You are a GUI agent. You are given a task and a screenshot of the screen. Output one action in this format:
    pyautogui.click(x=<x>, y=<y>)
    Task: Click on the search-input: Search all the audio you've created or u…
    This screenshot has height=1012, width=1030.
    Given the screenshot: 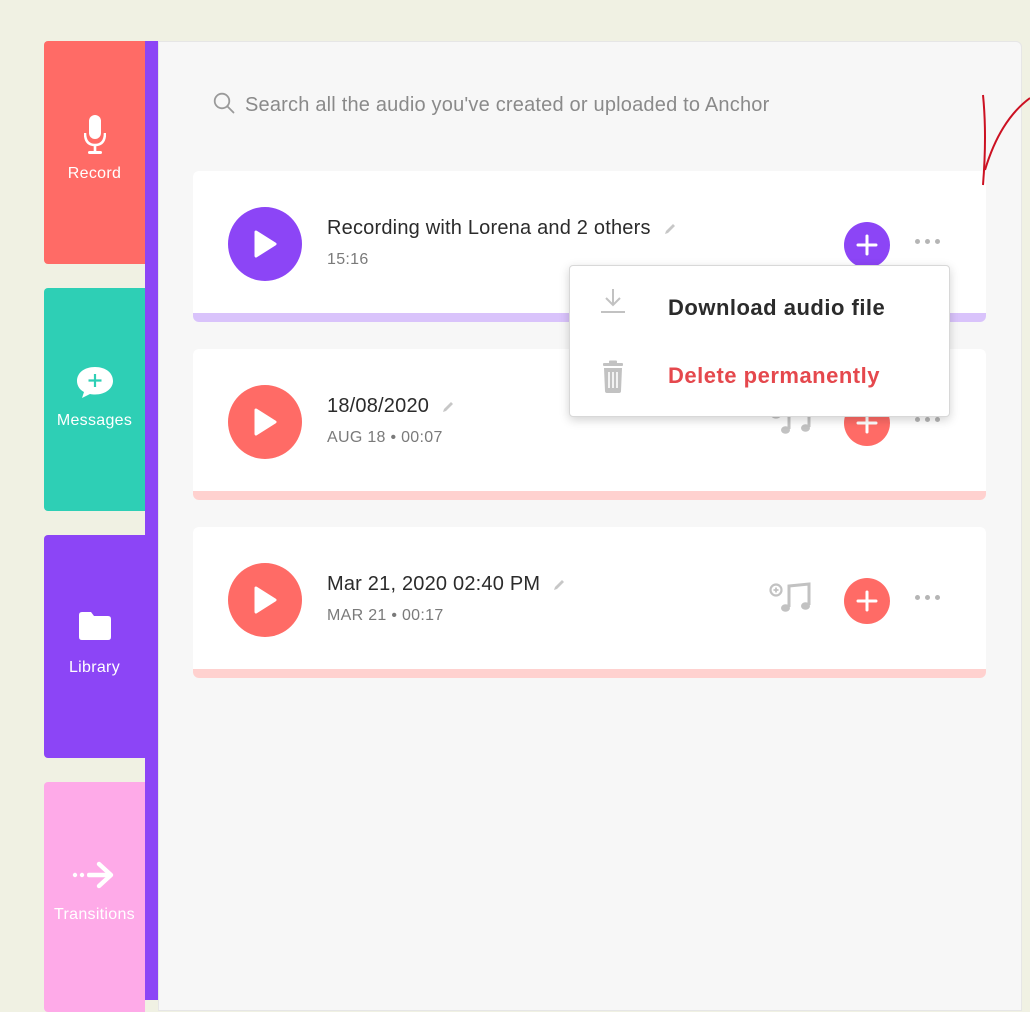 What is the action you would take?
    pyautogui.click(x=507, y=105)
    